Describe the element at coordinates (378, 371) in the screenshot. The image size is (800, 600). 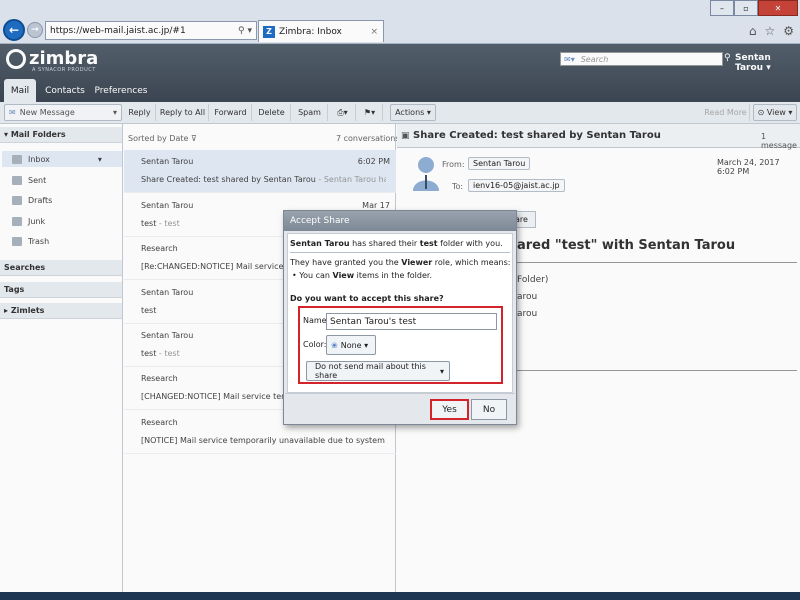
I see `mail-option-select: Do not send mail about this share ▾` at that location.